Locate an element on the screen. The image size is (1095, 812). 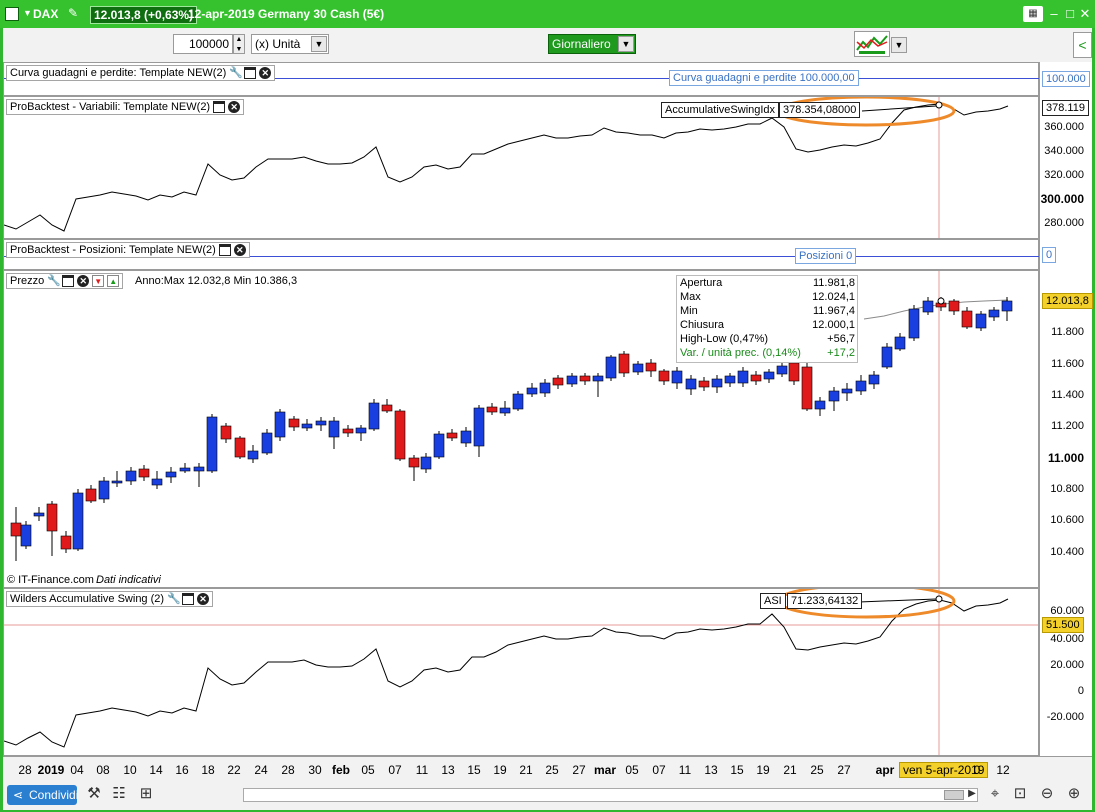
y-tick-label: 360.000 is located at coordinates (1064, 127).